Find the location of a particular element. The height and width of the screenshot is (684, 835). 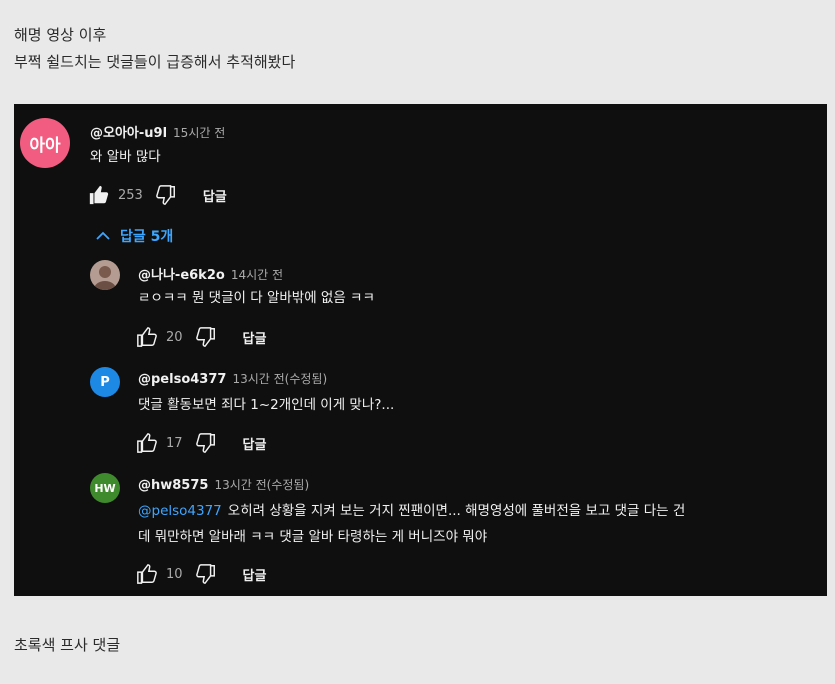

avatar: HW is located at coordinates (105, 488).